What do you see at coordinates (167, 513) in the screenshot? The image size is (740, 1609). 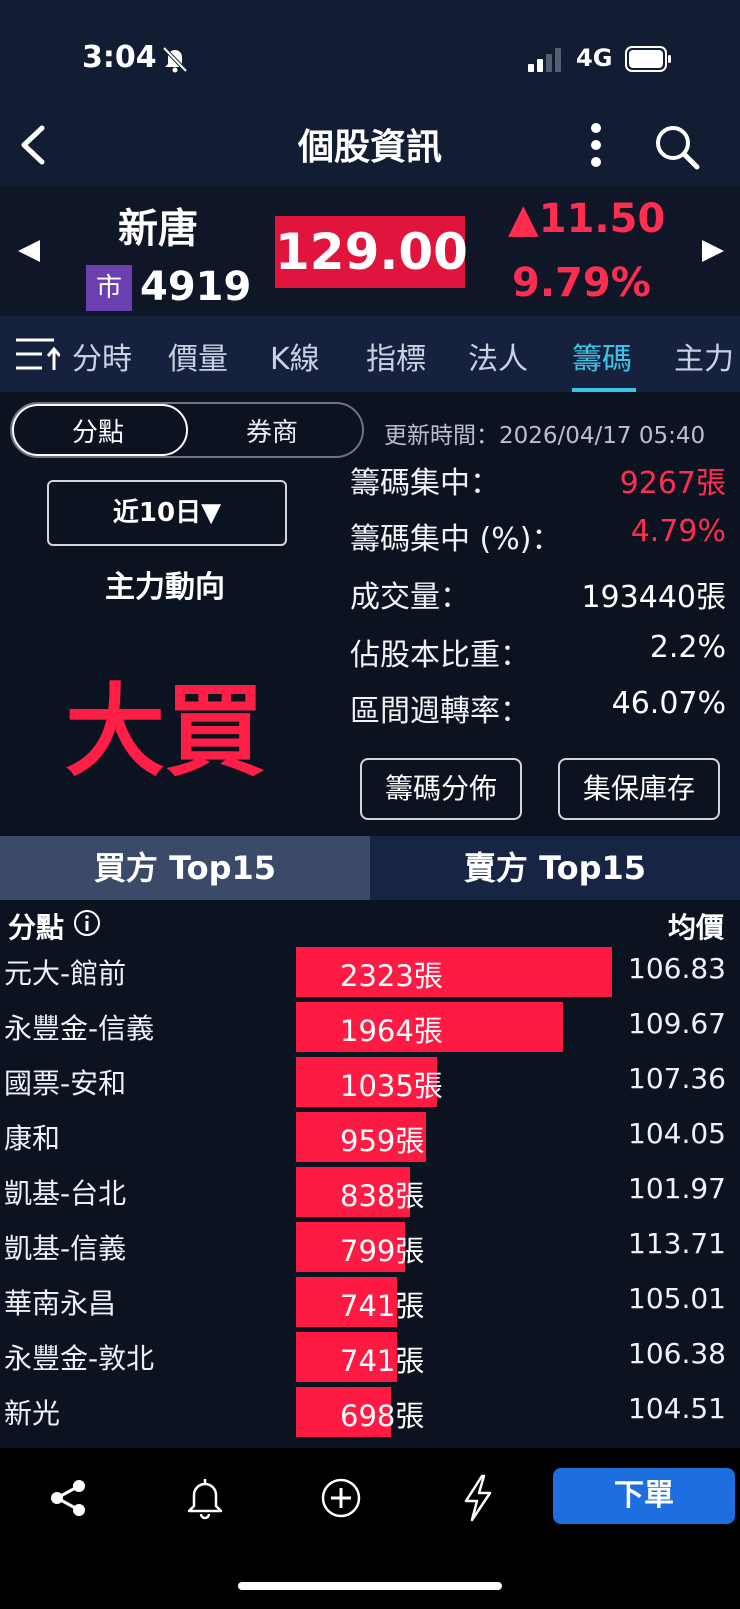 I see `range-dropdown: 近10日▼` at bounding box center [167, 513].